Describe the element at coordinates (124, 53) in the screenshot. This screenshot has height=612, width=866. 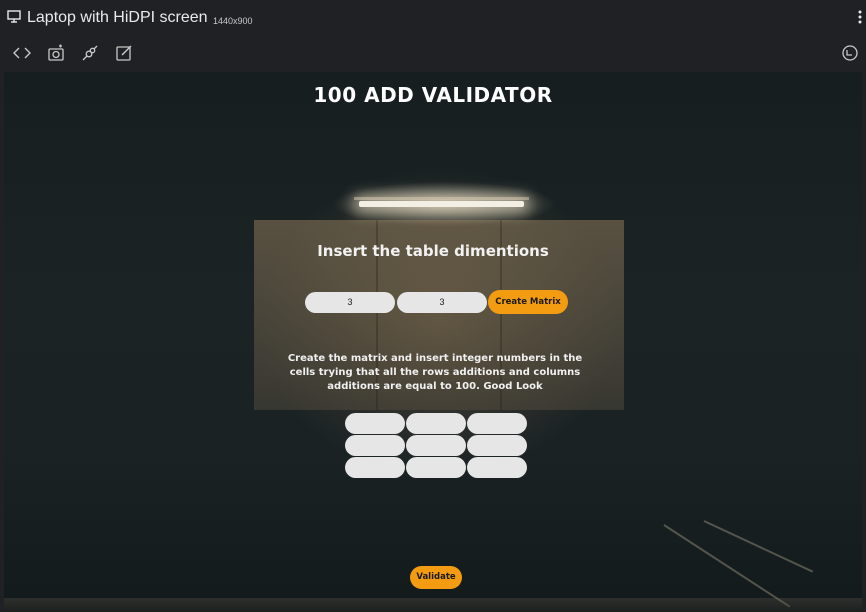
I see `edit-icon` at that location.